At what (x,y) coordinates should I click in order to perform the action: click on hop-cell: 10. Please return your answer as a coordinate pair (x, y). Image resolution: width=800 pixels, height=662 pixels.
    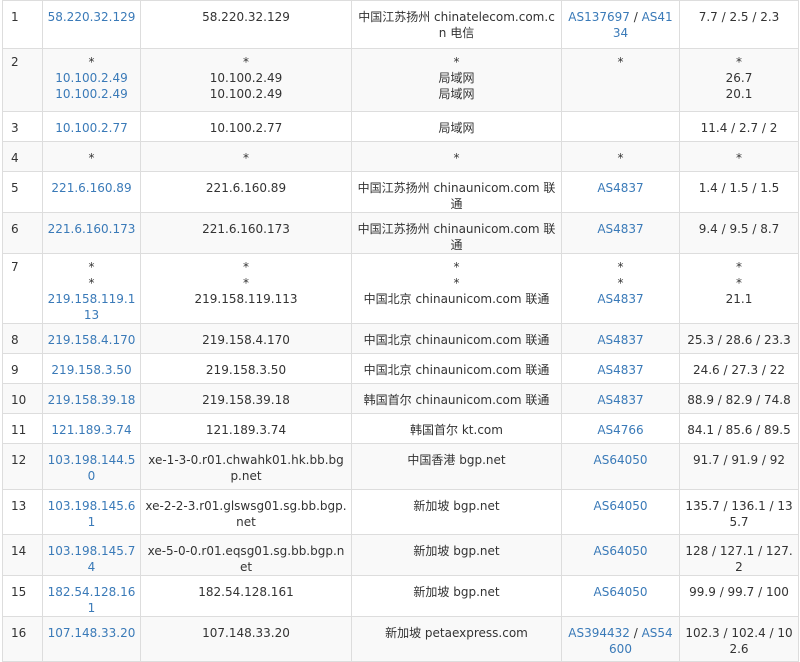
    Looking at the image, I should click on (22, 398).